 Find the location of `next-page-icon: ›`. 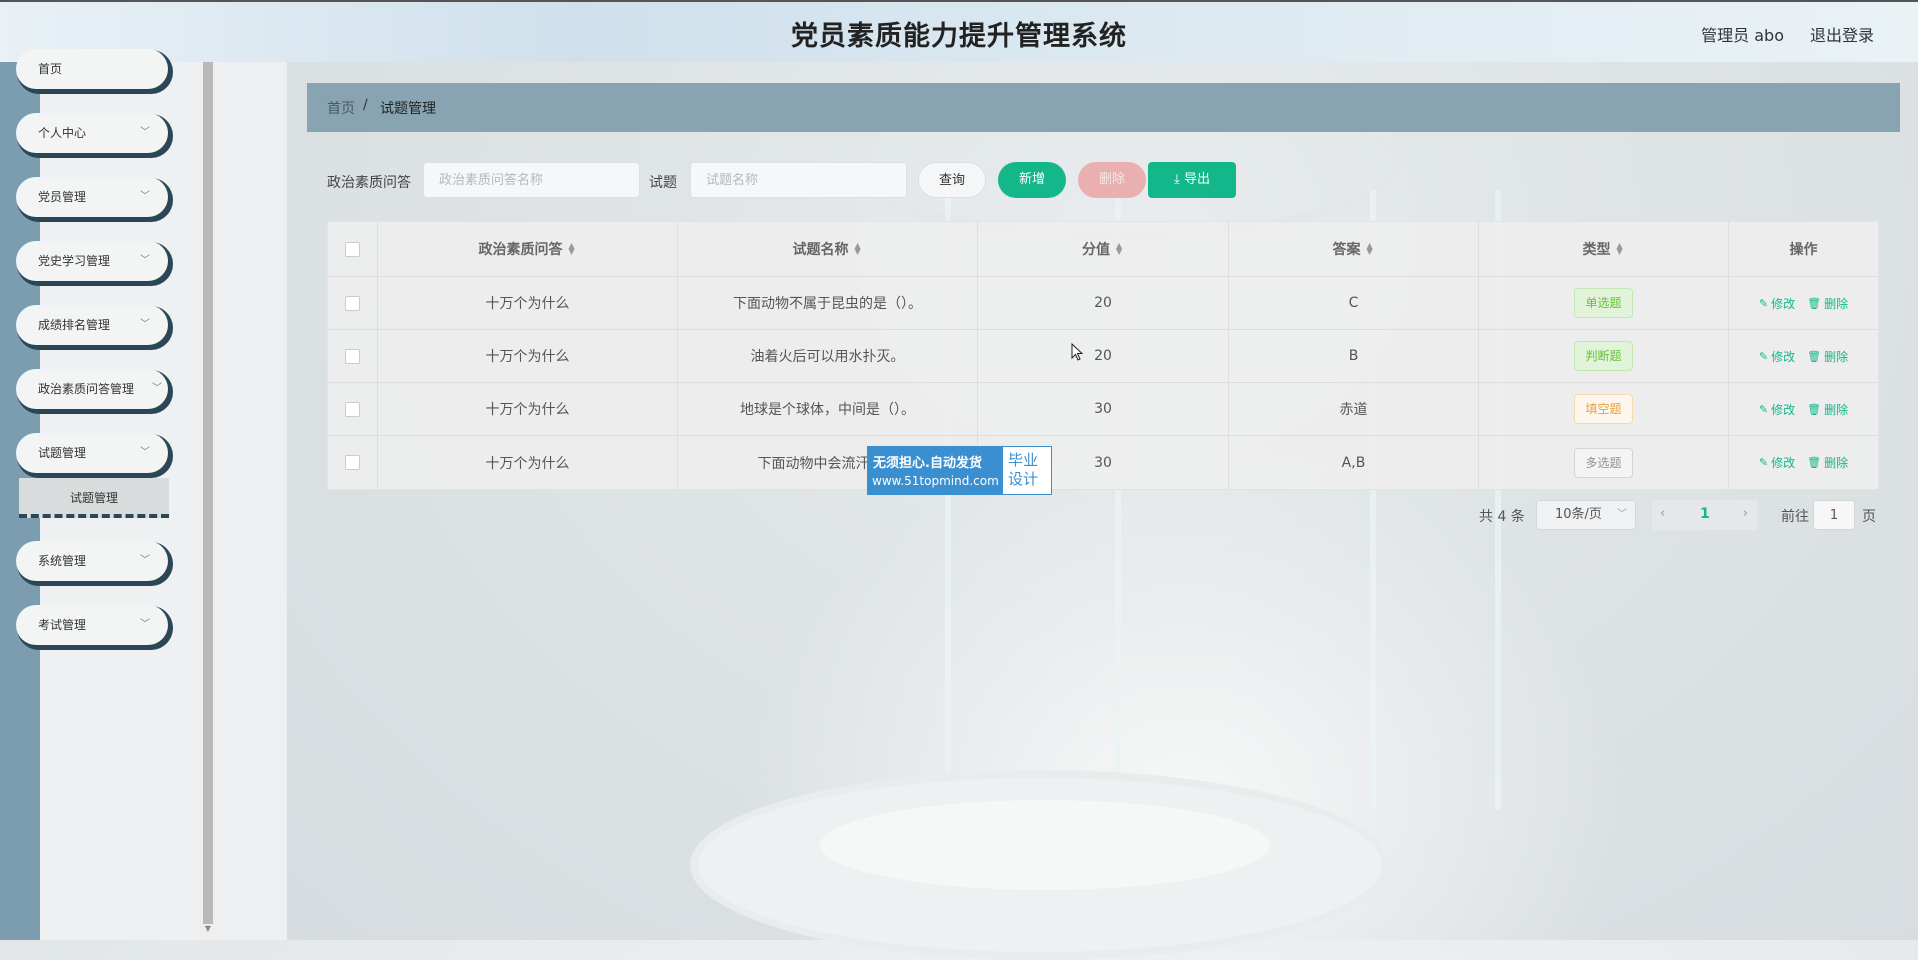

next-page-icon: › is located at coordinates (1745, 513).